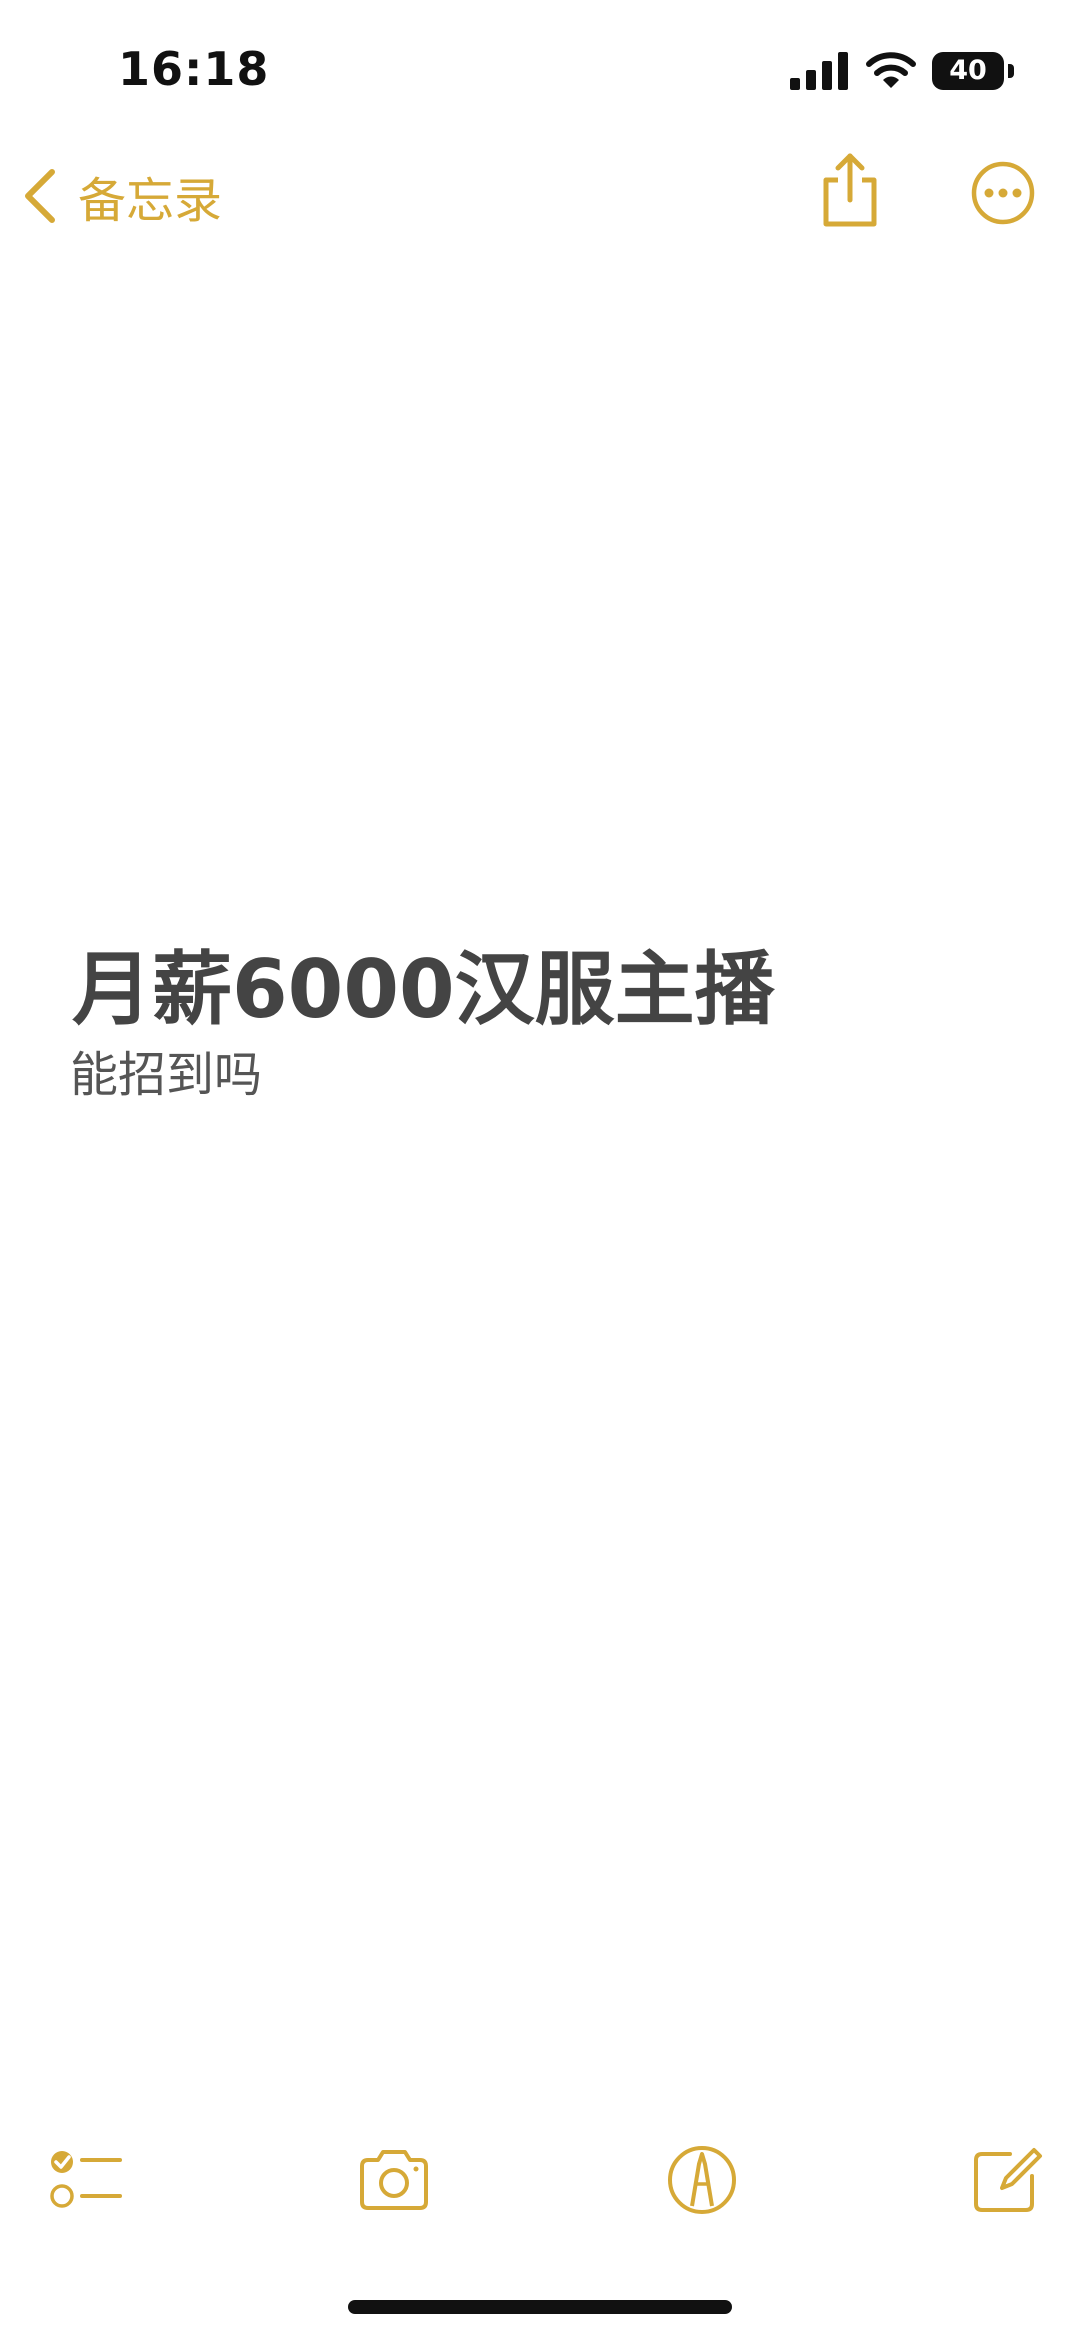 The image size is (1080, 2337). What do you see at coordinates (40, 196) in the screenshot?
I see `chevron-left-icon` at bounding box center [40, 196].